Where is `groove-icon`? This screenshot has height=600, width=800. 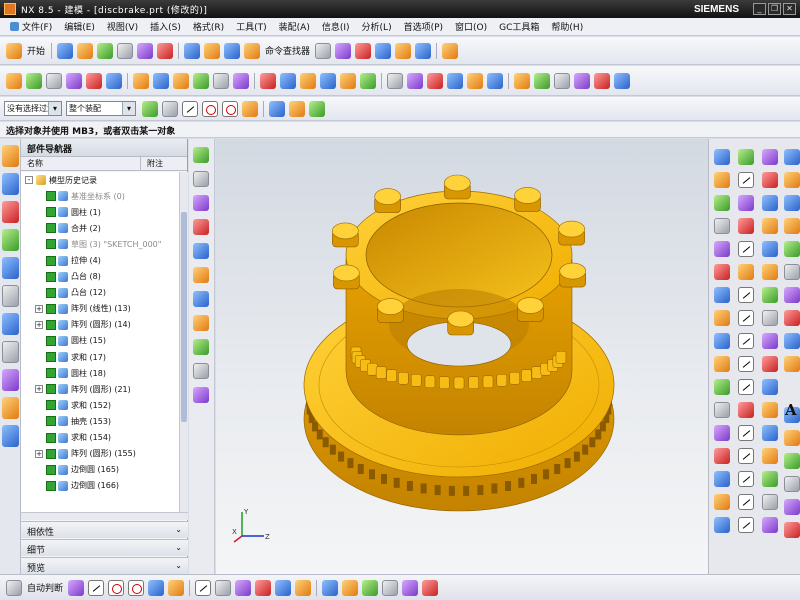 groove-icon is located at coordinates (181, 80).